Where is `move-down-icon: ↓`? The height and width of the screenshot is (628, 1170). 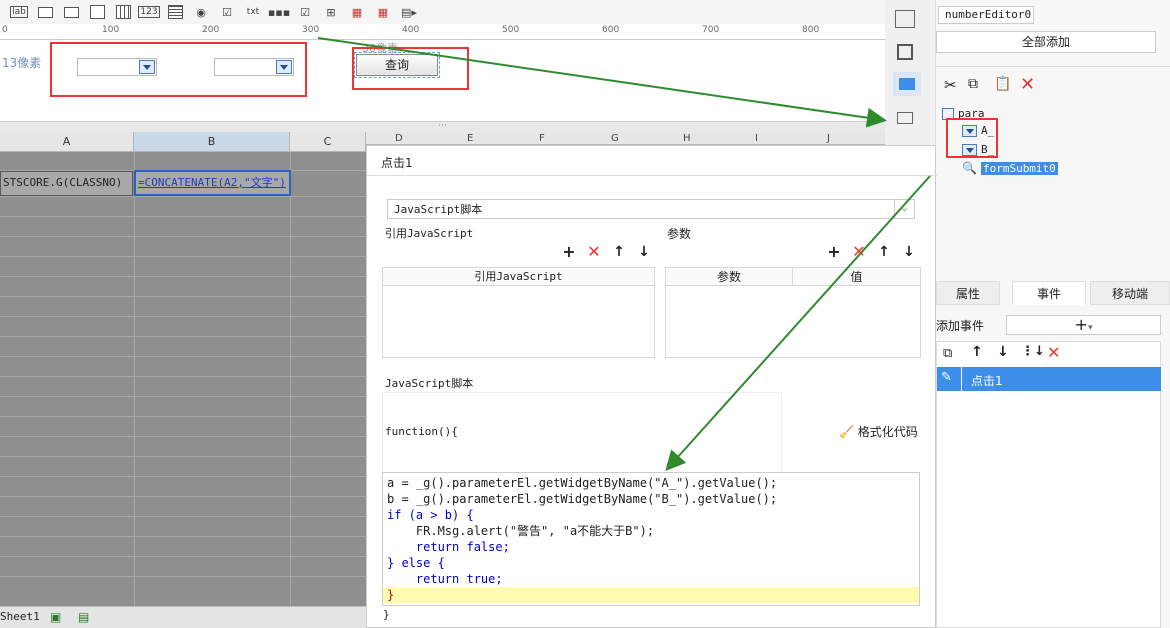 move-down-icon: ↓ is located at coordinates (1003, 352).